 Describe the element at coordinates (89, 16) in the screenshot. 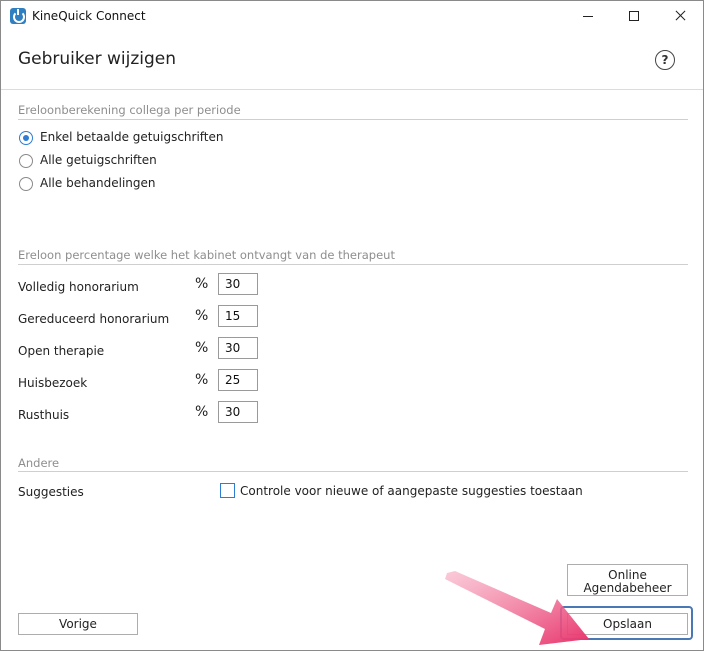

I see `app-title: KineQuick Connect` at that location.